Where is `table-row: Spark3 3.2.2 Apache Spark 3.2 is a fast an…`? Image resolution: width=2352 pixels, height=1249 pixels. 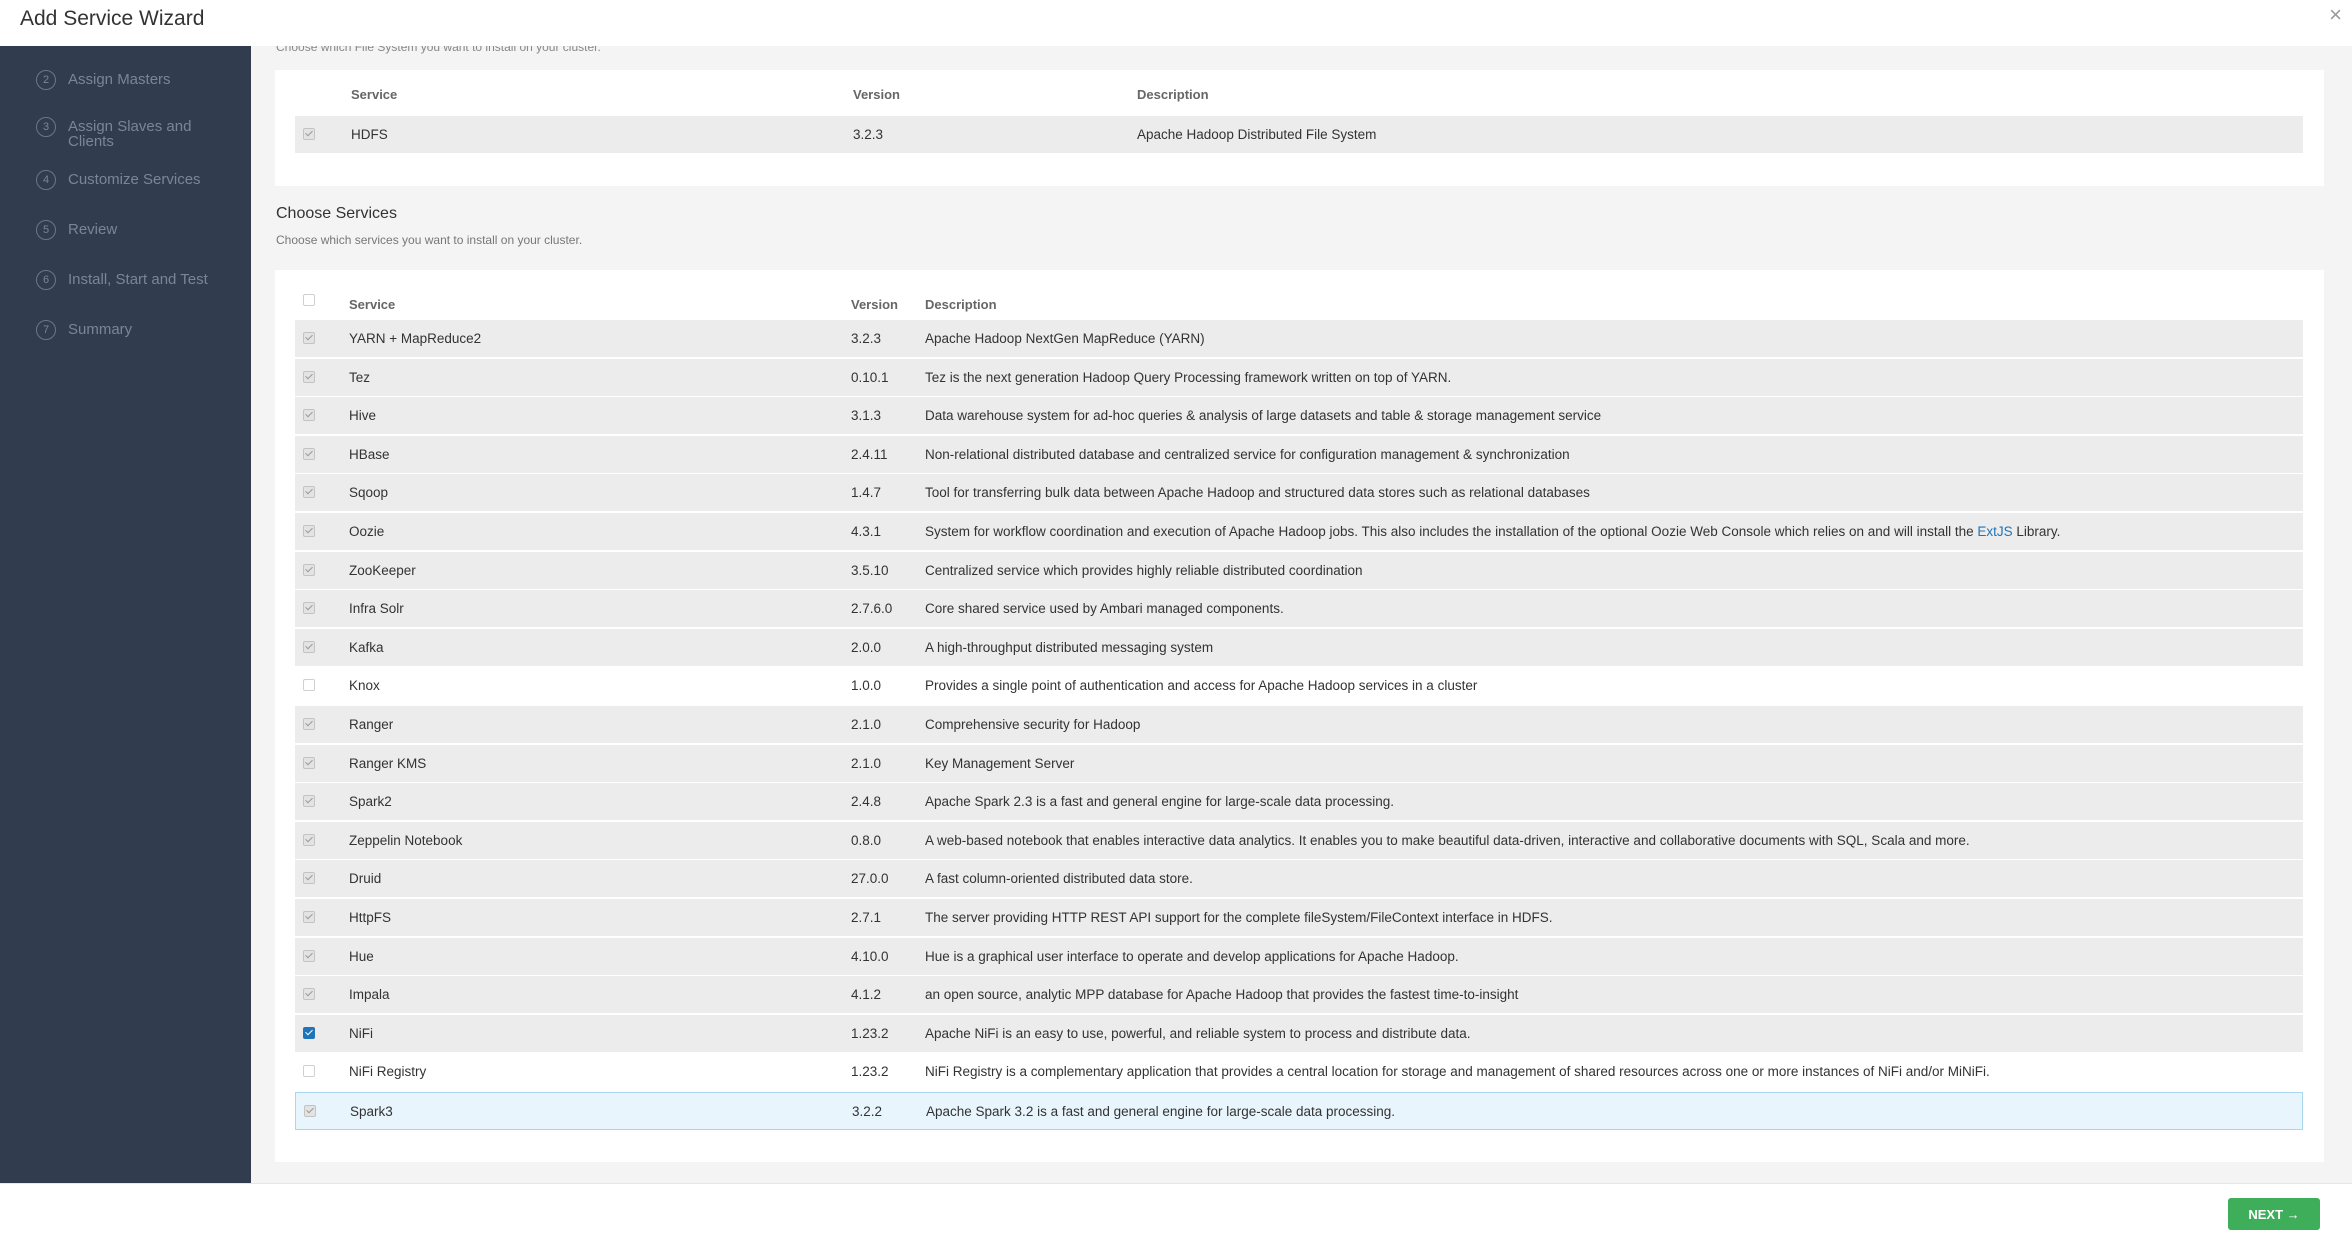
table-row: Spark3 3.2.2 Apache Spark 3.2 is a fast an… is located at coordinates (1299, 1111).